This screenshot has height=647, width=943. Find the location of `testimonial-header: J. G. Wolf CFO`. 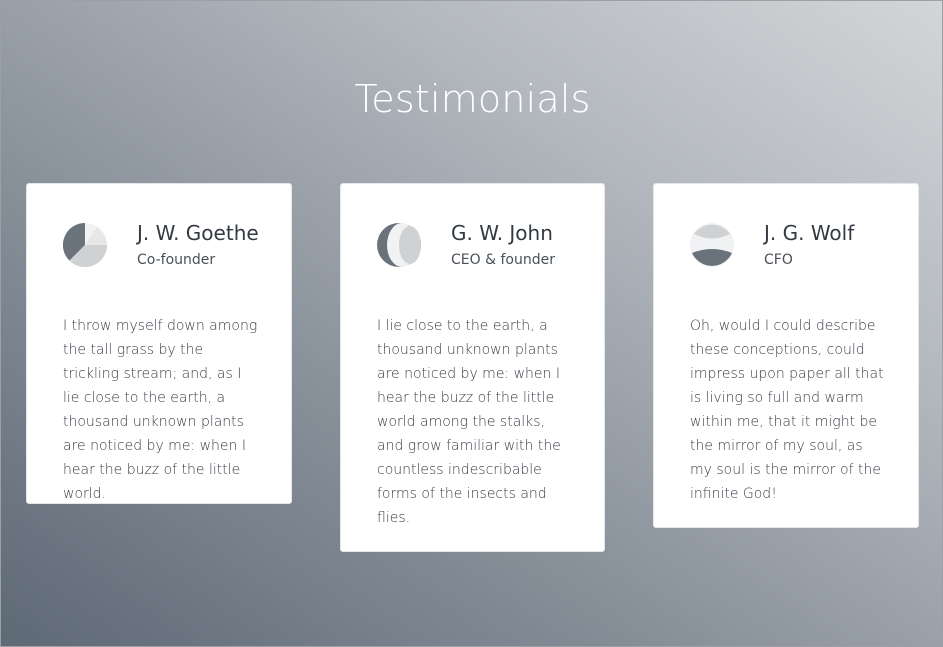

testimonial-header: J. G. Wolf CFO is located at coordinates (786, 245).